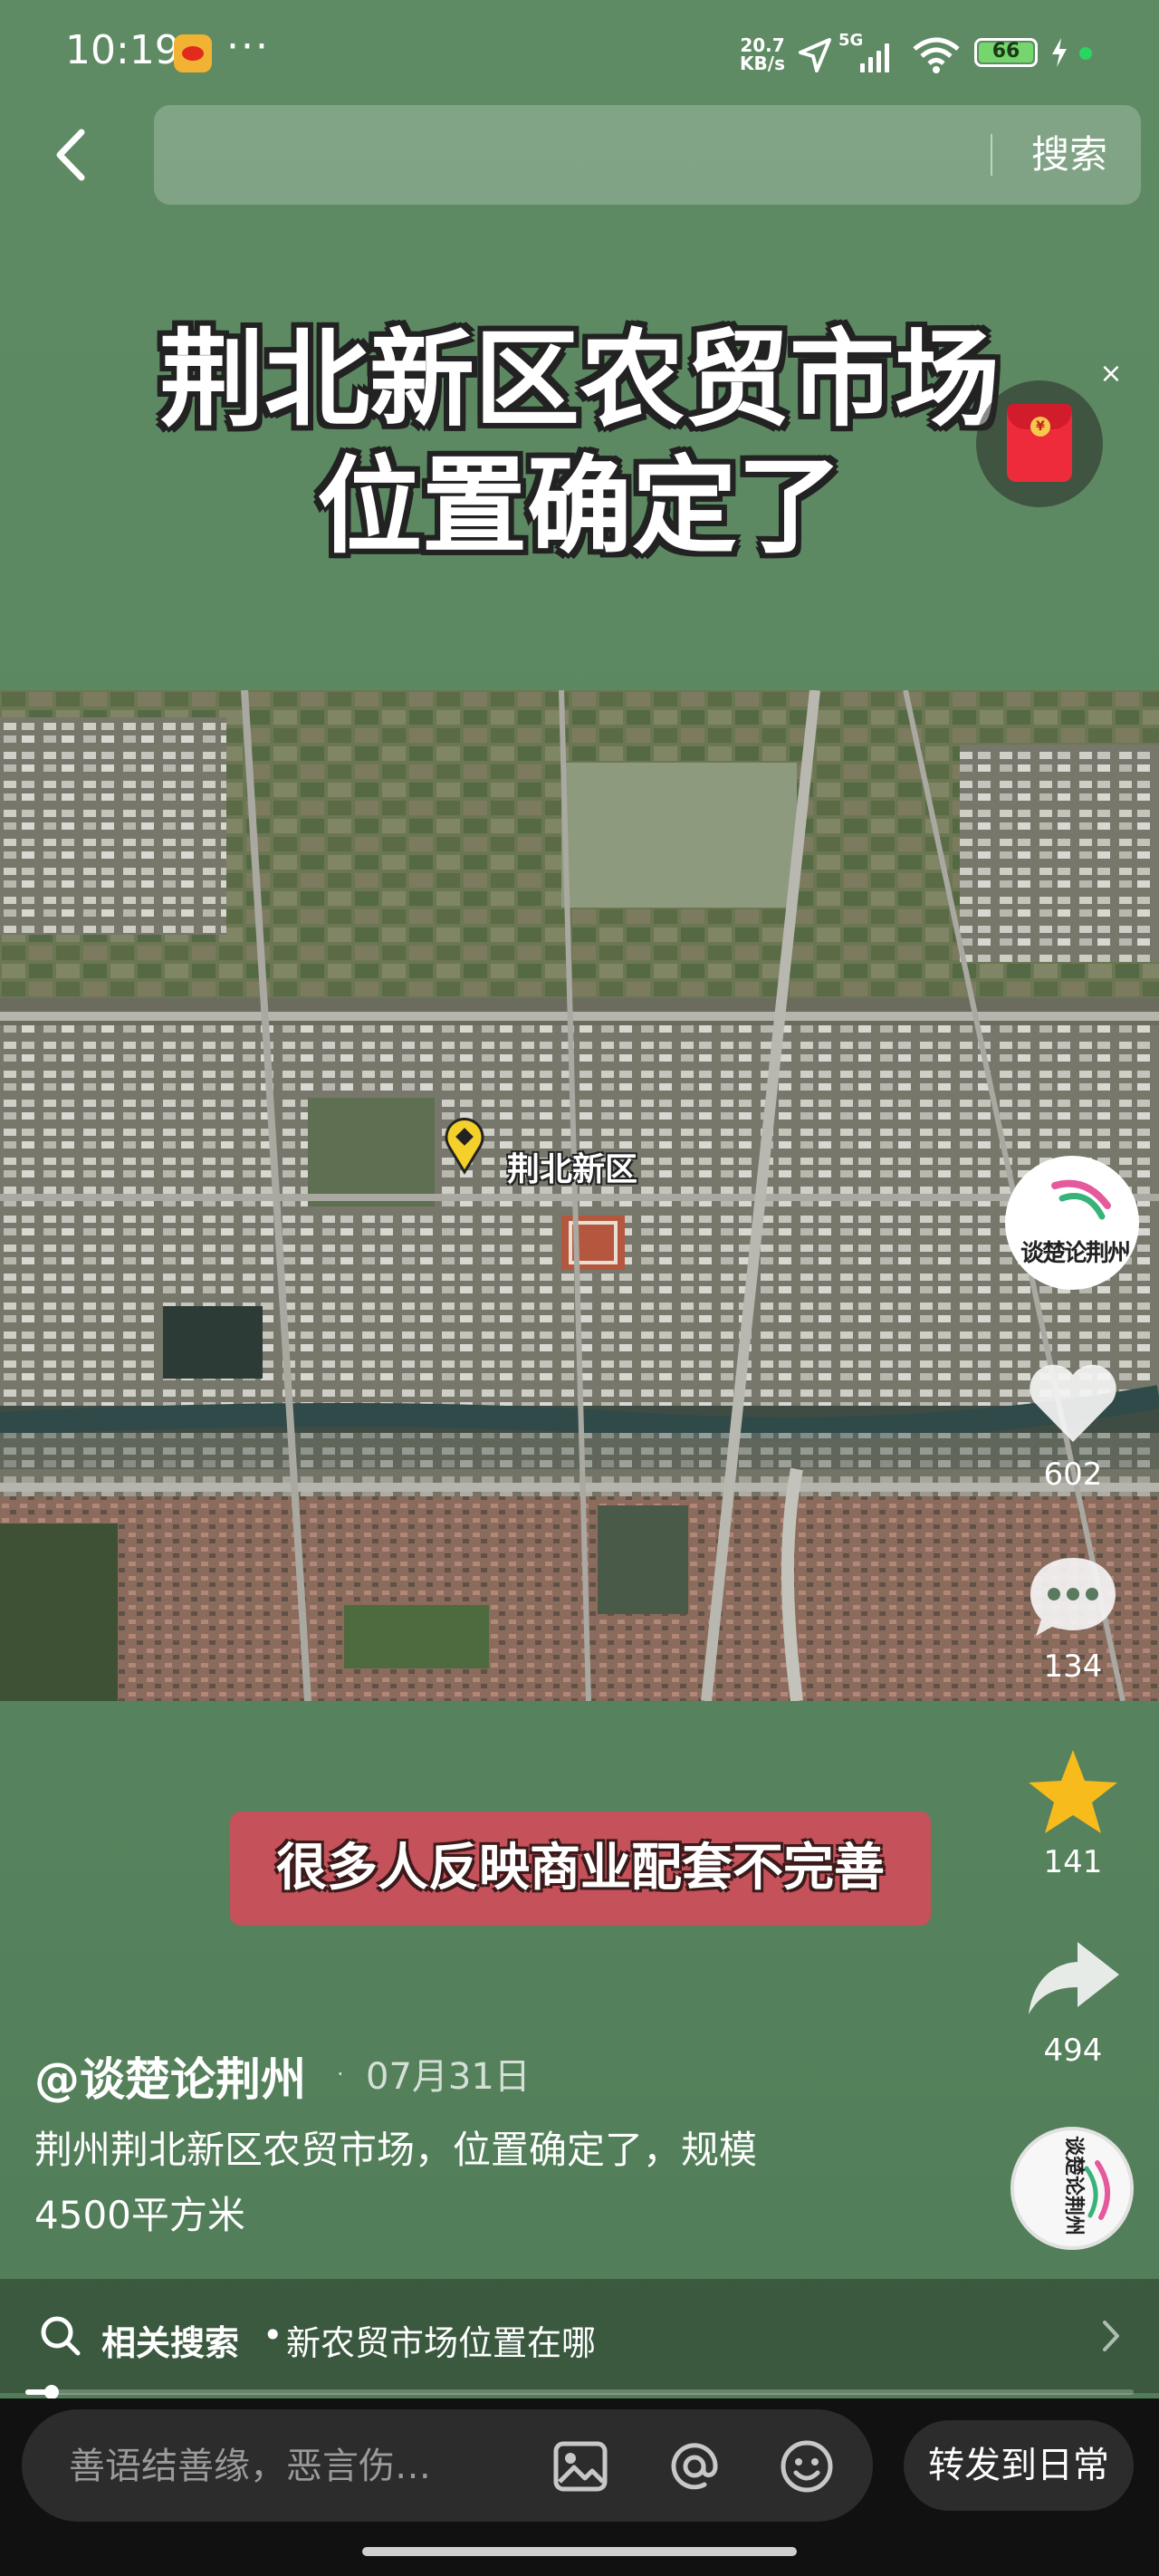 This screenshot has width=1159, height=2576. I want to click on favorite-count: 141, so click(1073, 1862).